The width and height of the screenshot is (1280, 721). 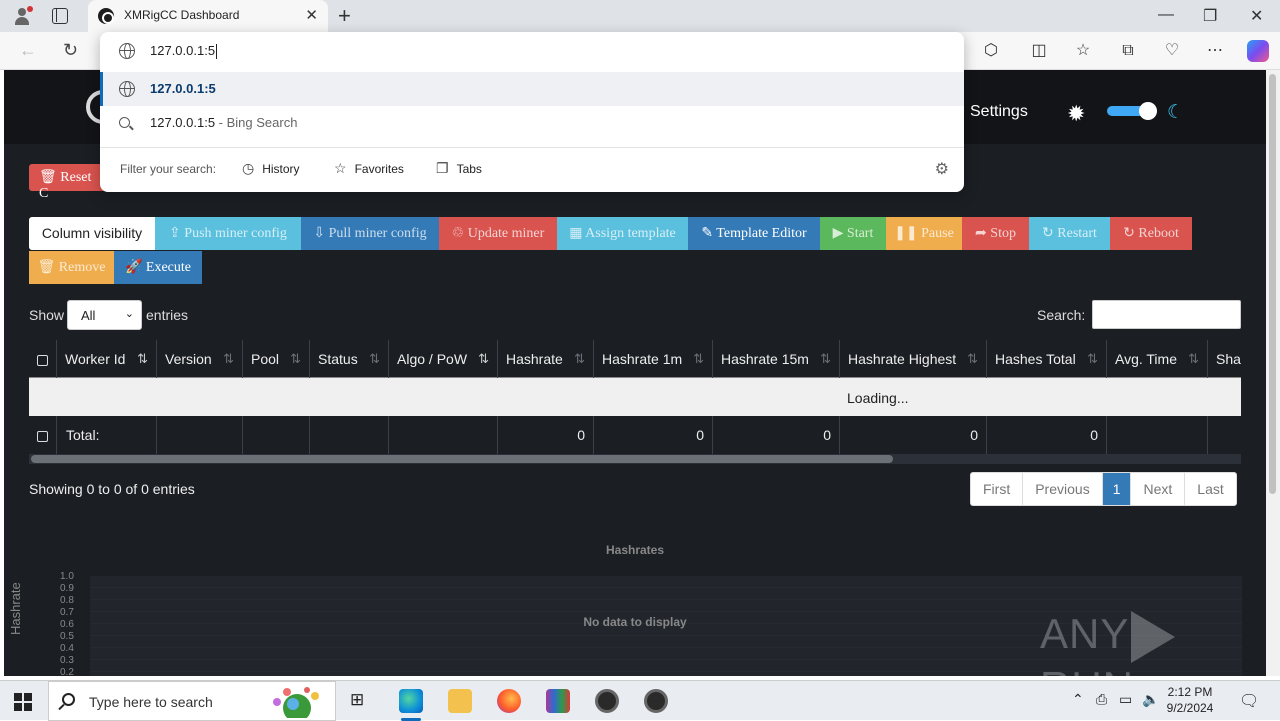 What do you see at coordinates (1156, 359) in the screenshot?
I see `col-avg-time: Avg. Time ⇅` at bounding box center [1156, 359].